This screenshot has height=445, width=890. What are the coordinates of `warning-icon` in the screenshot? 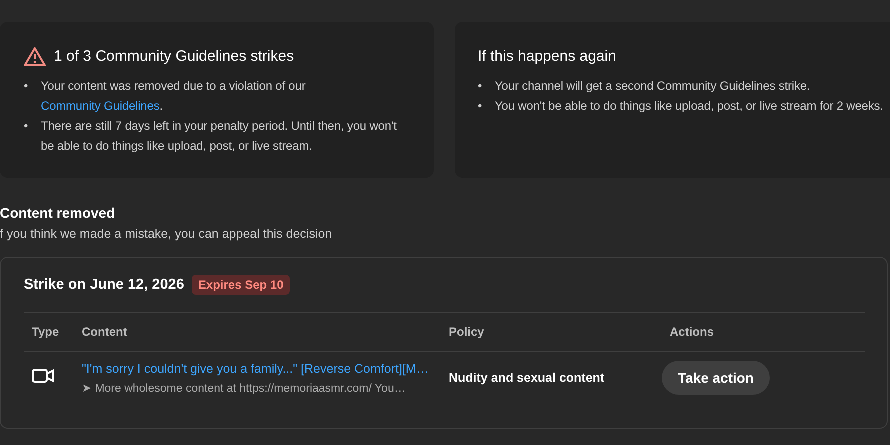 It's located at (35, 57).